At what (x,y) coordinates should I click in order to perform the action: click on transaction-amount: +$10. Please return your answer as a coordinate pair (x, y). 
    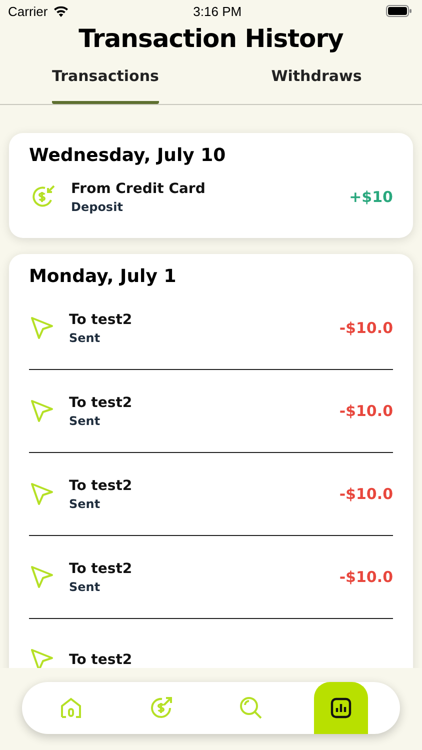
    Looking at the image, I should click on (371, 197).